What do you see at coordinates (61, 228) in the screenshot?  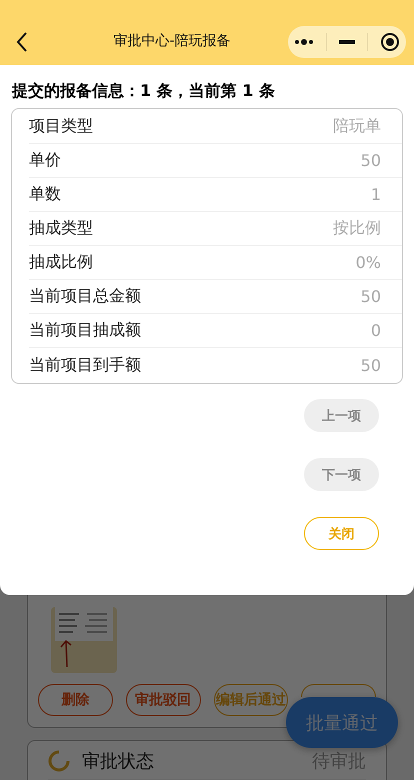 I see `field-label: 抽成类型` at bounding box center [61, 228].